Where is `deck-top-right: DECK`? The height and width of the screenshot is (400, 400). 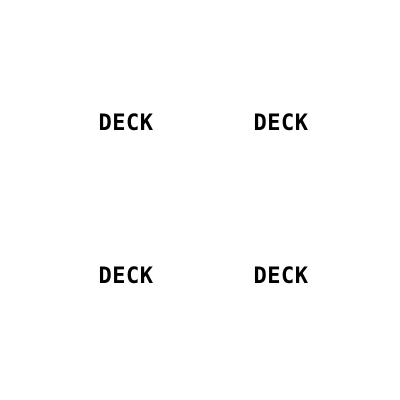
deck-top-right: DECK is located at coordinates (281, 124).